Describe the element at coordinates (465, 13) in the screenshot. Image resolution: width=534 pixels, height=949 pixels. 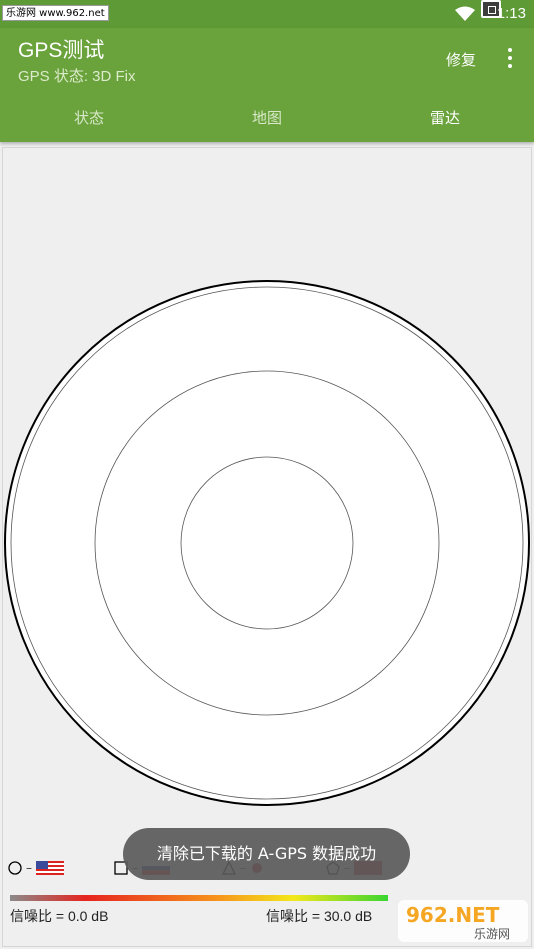
I see `wifi-icon` at that location.